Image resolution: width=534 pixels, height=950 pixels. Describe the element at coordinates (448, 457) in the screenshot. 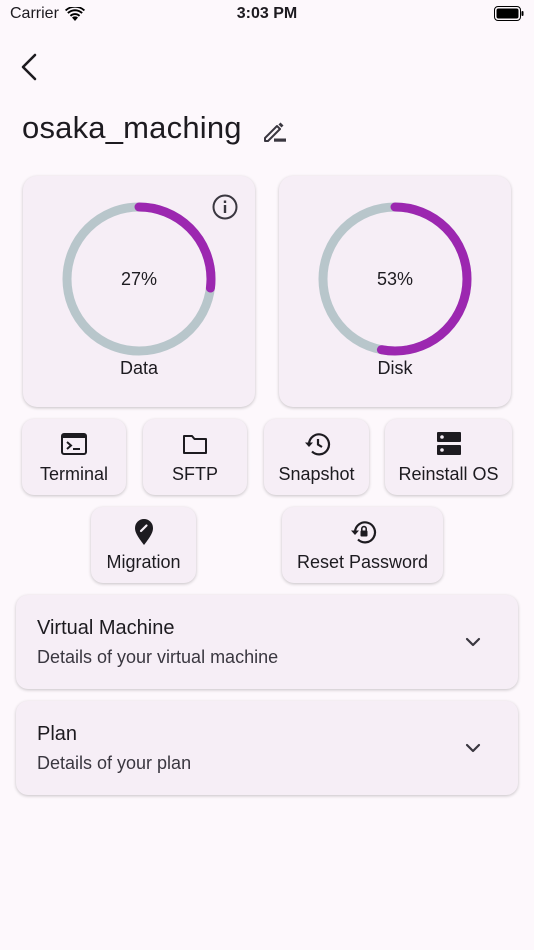

I see `reinstall-os-button: Reinstall OS` at that location.